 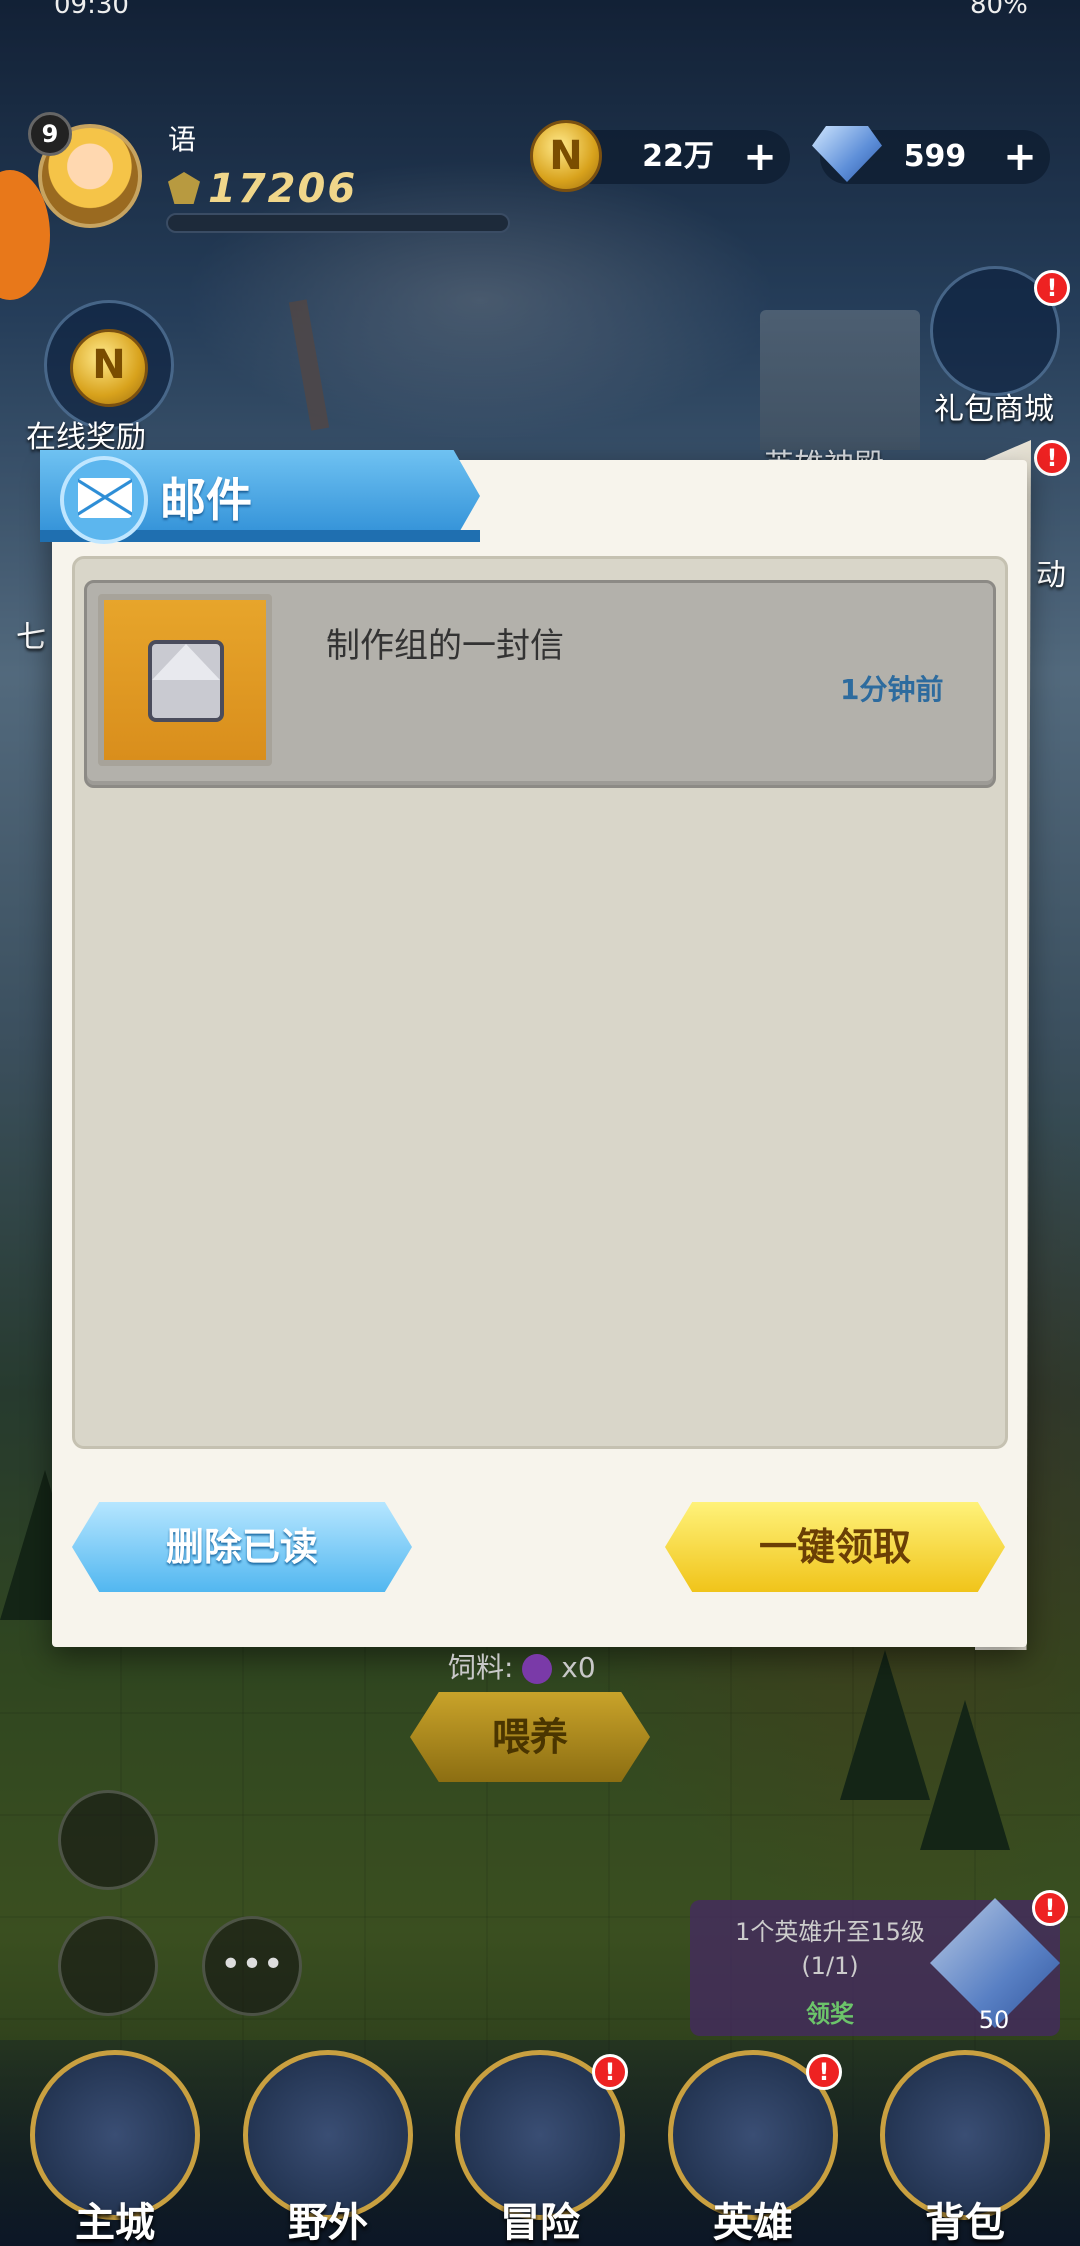 I want to click on claim-all-button: 一键领取, so click(x=835, y=1547).